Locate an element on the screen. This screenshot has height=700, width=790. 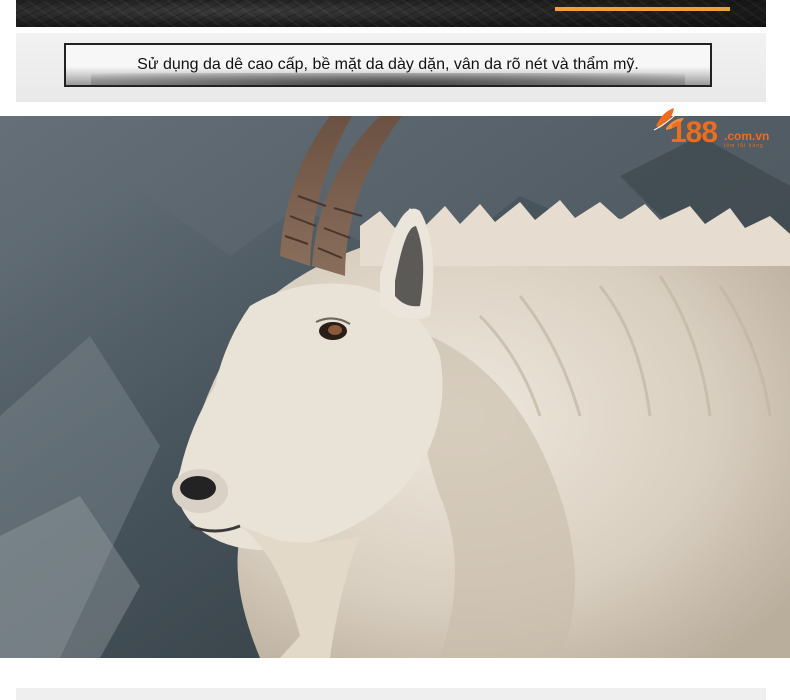
brand-logo: 188 .com.vn tóm tắt hàng is located at coordinates (714, 129).